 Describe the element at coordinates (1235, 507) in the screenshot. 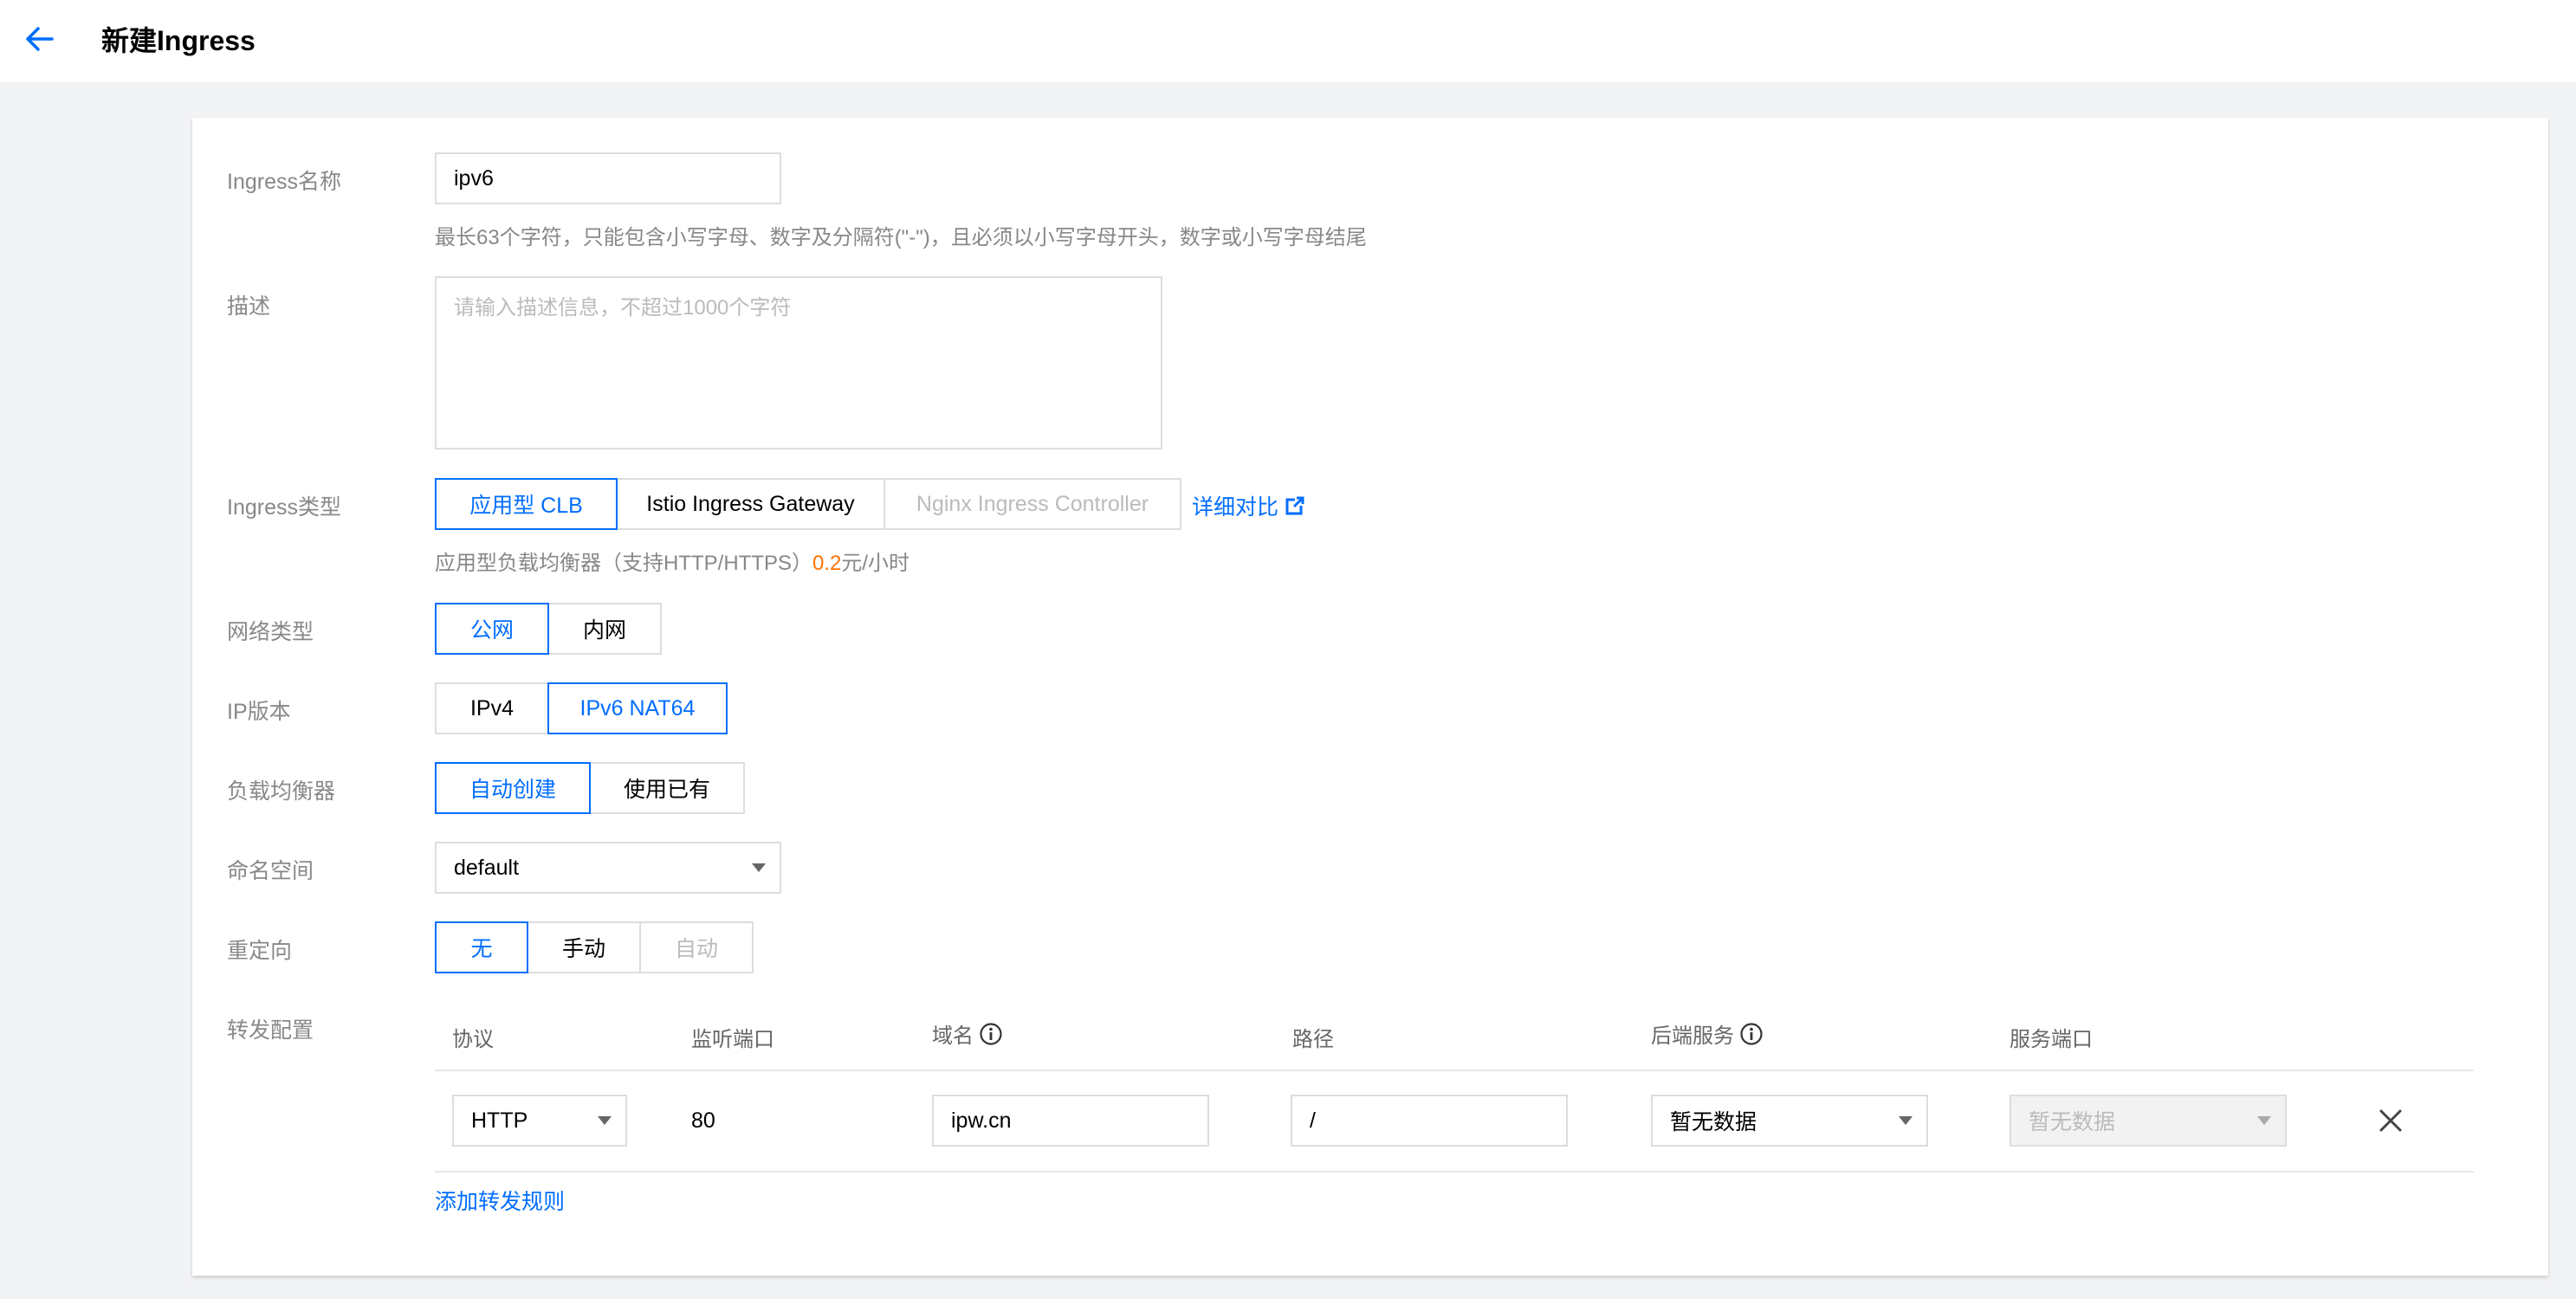

I see `compare-link-text: 详细对比` at that location.